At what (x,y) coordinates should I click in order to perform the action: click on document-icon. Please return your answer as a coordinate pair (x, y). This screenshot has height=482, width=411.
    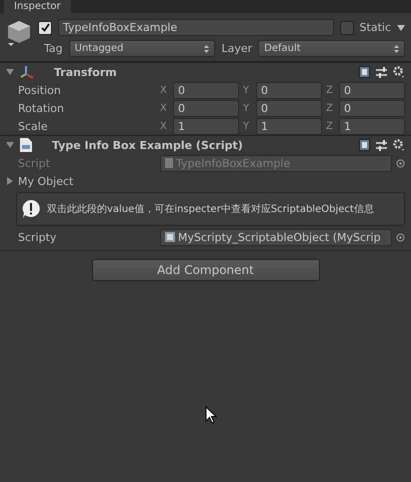
    Looking at the image, I should click on (169, 163).